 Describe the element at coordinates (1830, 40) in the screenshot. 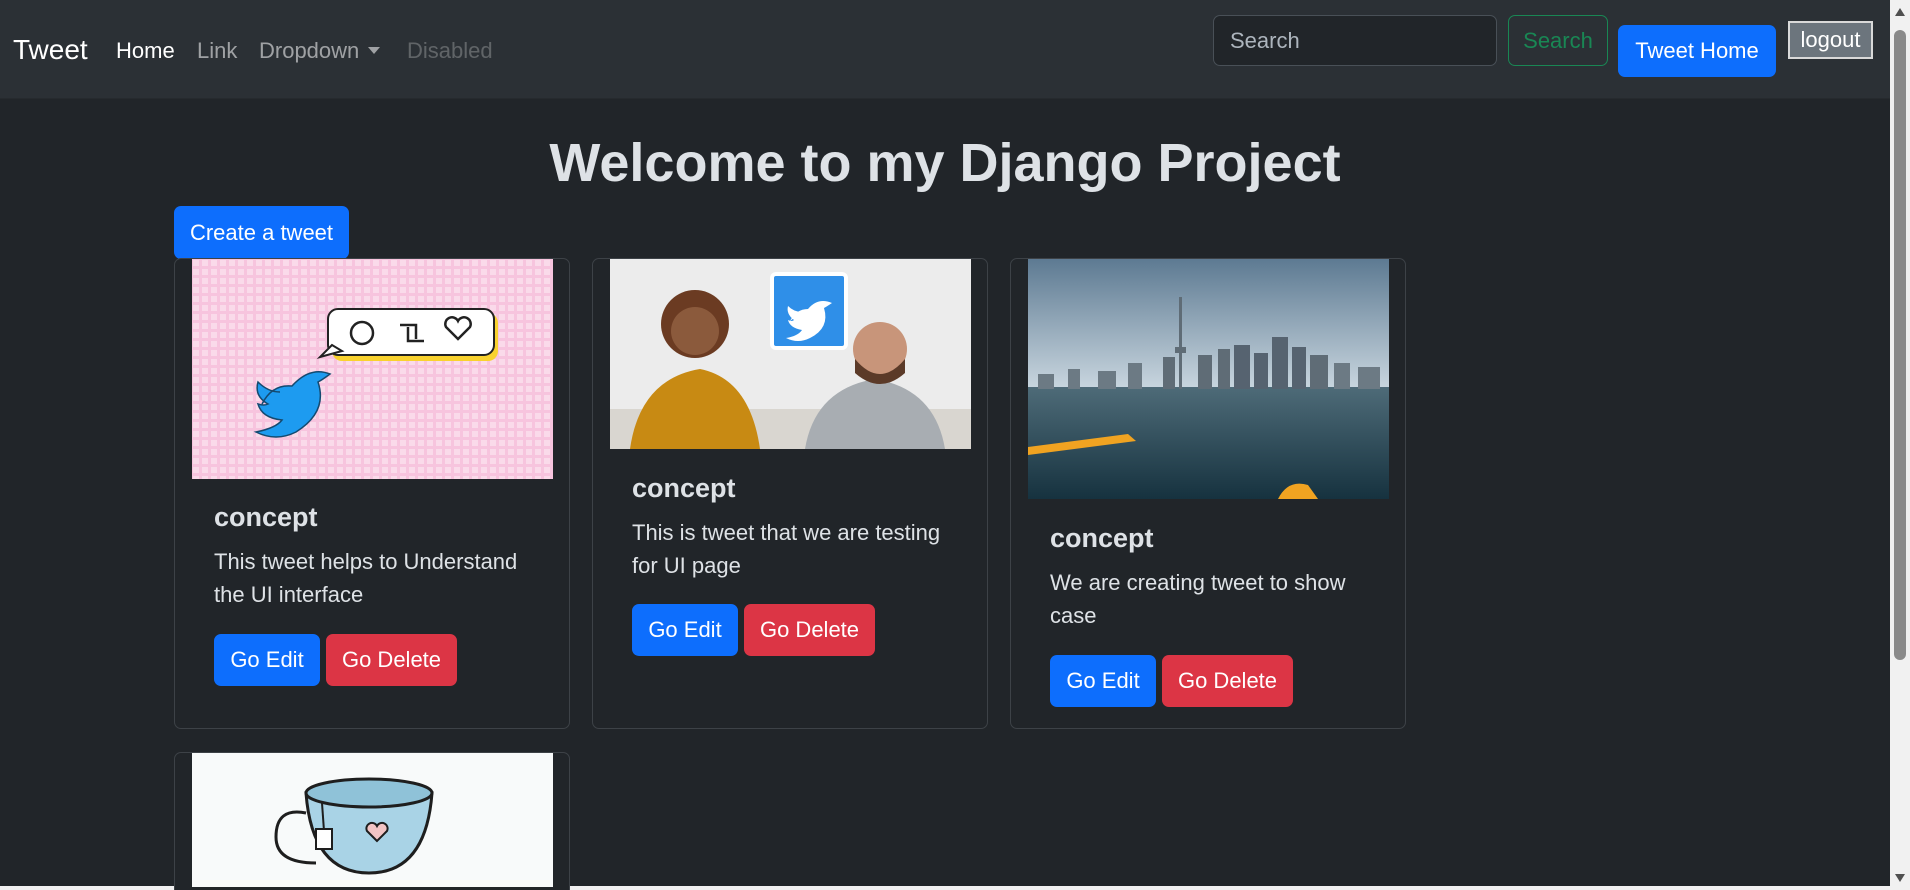

I see `logout-button: logout` at that location.